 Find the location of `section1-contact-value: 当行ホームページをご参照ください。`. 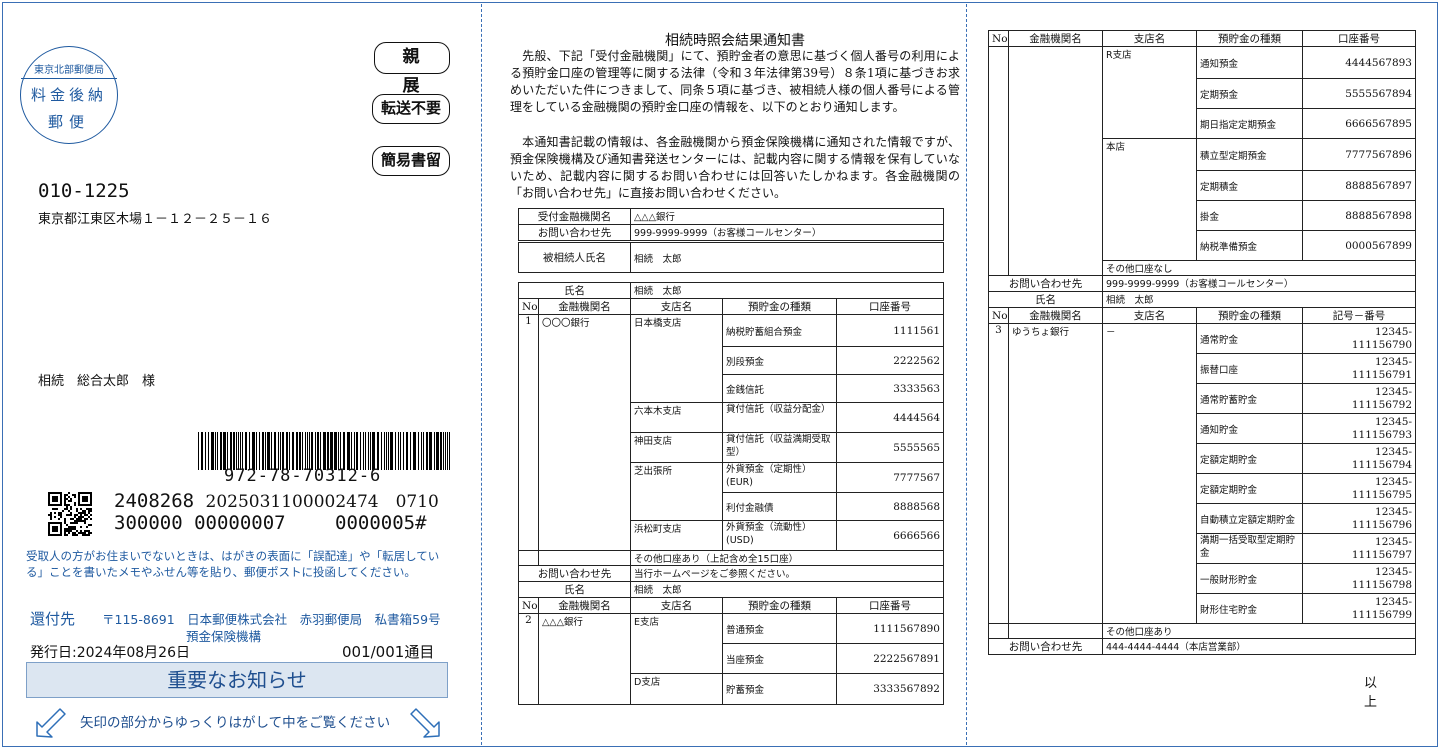

section1-contact-value: 当行ホームページをご参照ください。 is located at coordinates (787, 573).